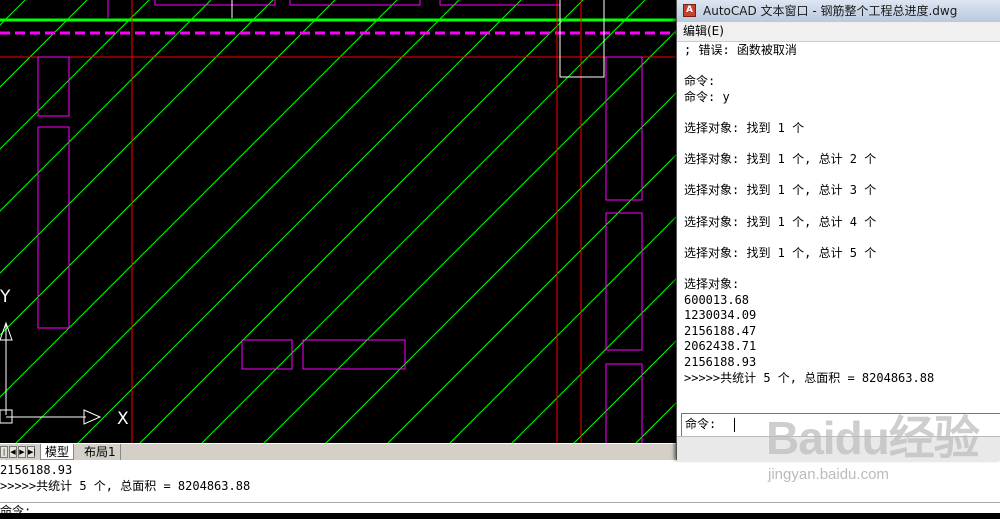  I want to click on tab-layout1: 布局1, so click(100, 452).